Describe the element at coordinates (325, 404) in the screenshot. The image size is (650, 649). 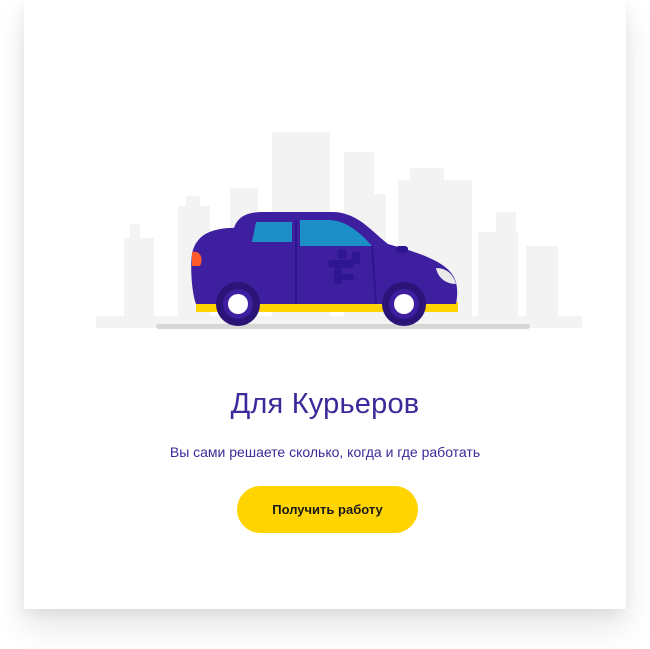
I see `page-title: Для Курьеров` at that location.